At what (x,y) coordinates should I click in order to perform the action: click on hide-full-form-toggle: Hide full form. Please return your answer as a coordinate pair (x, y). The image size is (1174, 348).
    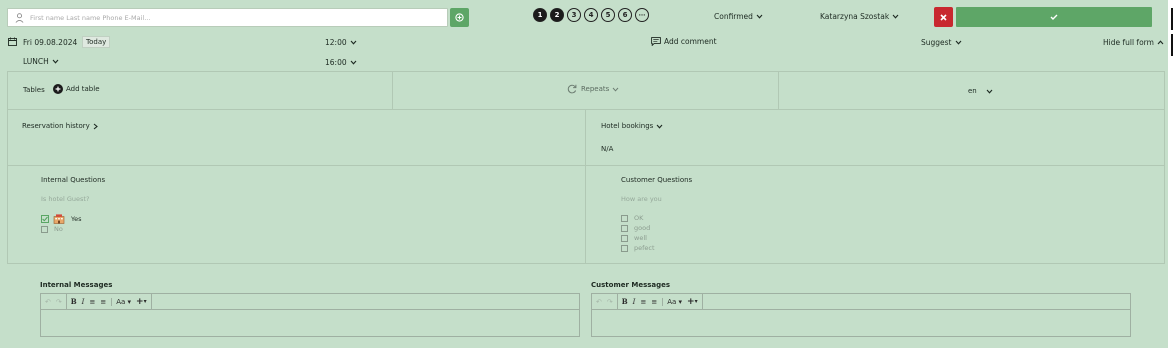
    Looking at the image, I should click on (1133, 42).